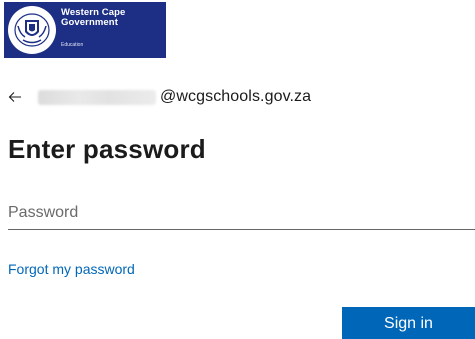  What do you see at coordinates (89, 22) in the screenshot?
I see `logo-line-2: Government` at bounding box center [89, 22].